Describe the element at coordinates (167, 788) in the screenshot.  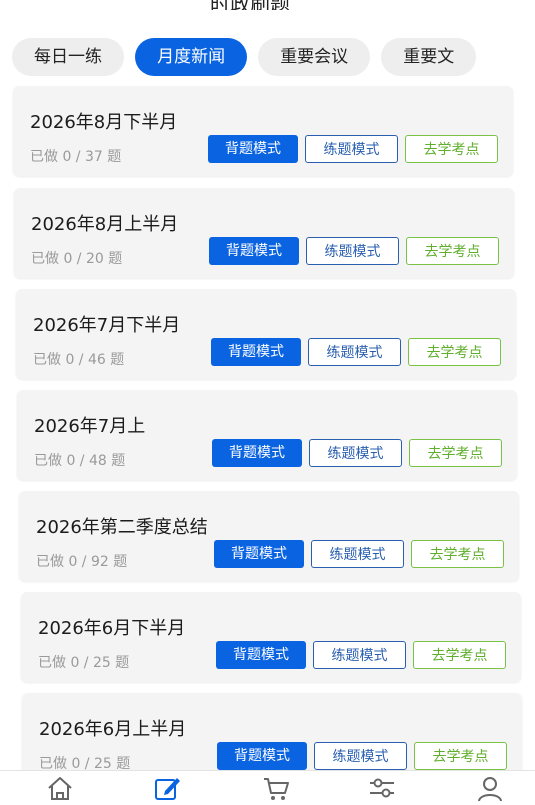
I see `edit-icon` at that location.